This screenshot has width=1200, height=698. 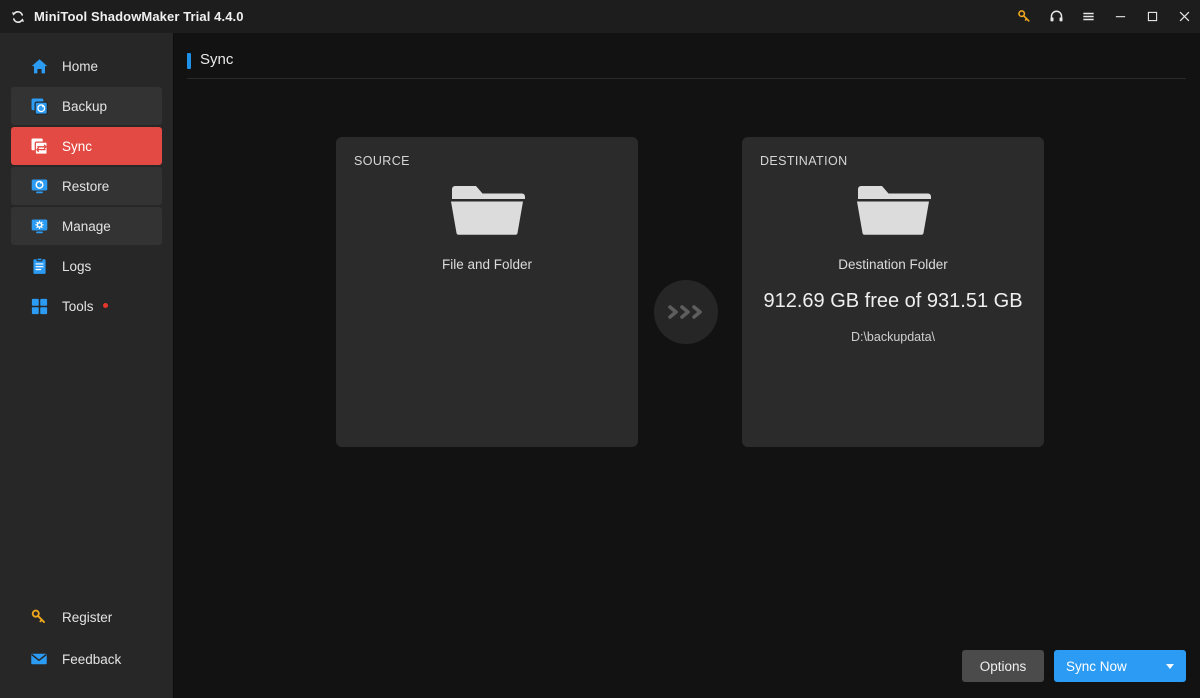 What do you see at coordinates (1056, 16) in the screenshot?
I see `headset-icon` at bounding box center [1056, 16].